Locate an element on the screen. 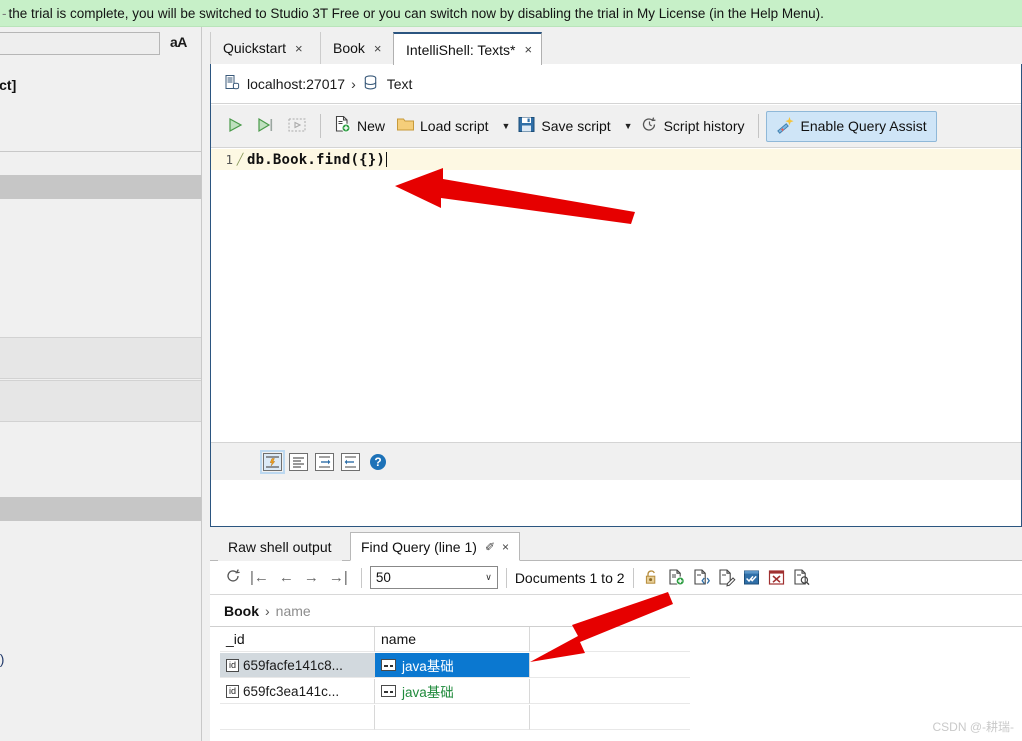 The height and width of the screenshot is (741, 1022). result-tab-close-icon: × is located at coordinates (505, 547).